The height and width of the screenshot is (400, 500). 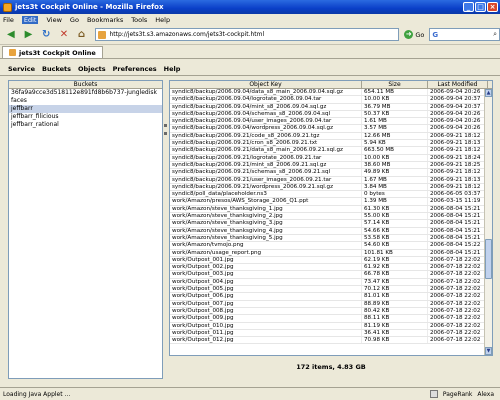 What do you see at coordinates (172, 69) in the screenshot?
I see `app-menu-help: Help` at bounding box center [172, 69].